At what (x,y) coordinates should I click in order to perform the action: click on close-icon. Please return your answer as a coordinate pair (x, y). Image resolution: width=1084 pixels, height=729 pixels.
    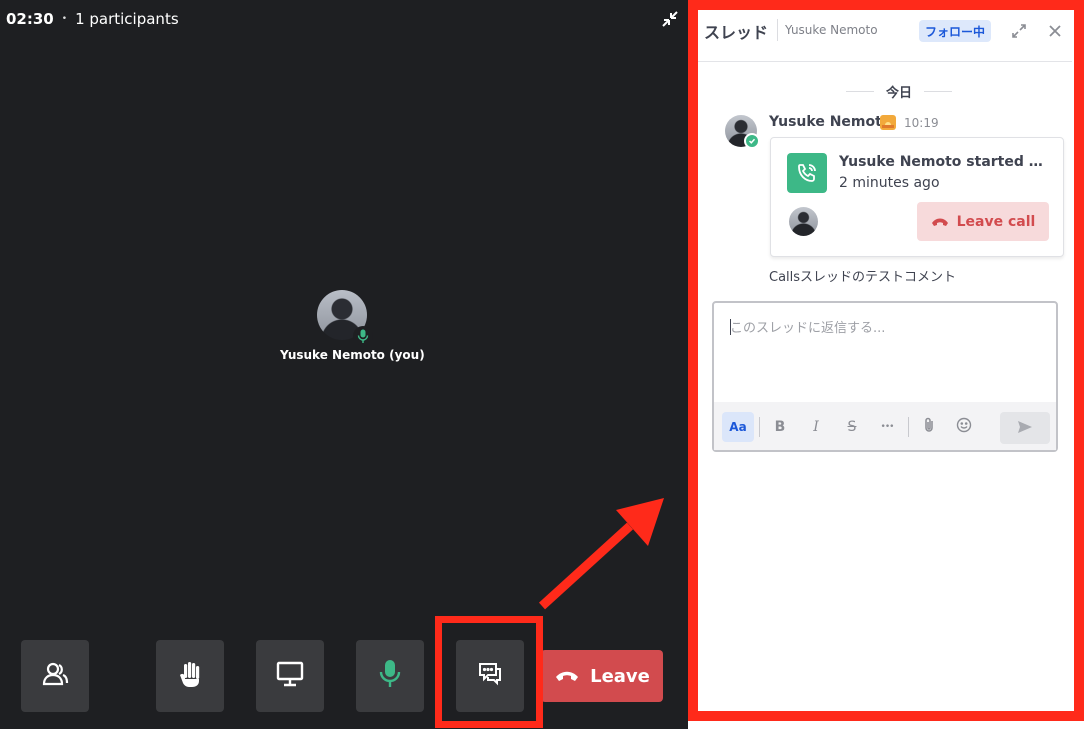
    Looking at the image, I should click on (1055, 31).